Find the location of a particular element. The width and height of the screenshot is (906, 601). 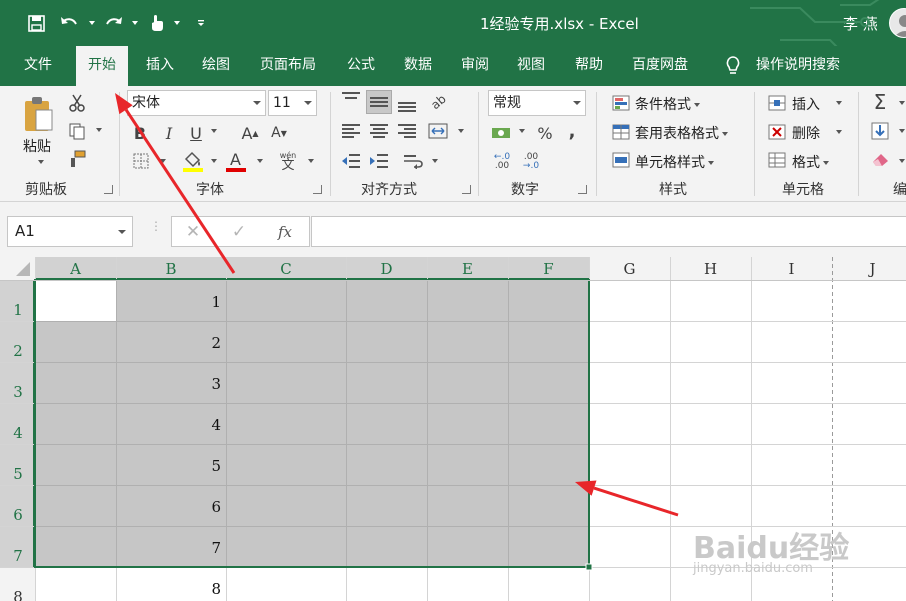

column-header-c: C is located at coordinates (285, 269).